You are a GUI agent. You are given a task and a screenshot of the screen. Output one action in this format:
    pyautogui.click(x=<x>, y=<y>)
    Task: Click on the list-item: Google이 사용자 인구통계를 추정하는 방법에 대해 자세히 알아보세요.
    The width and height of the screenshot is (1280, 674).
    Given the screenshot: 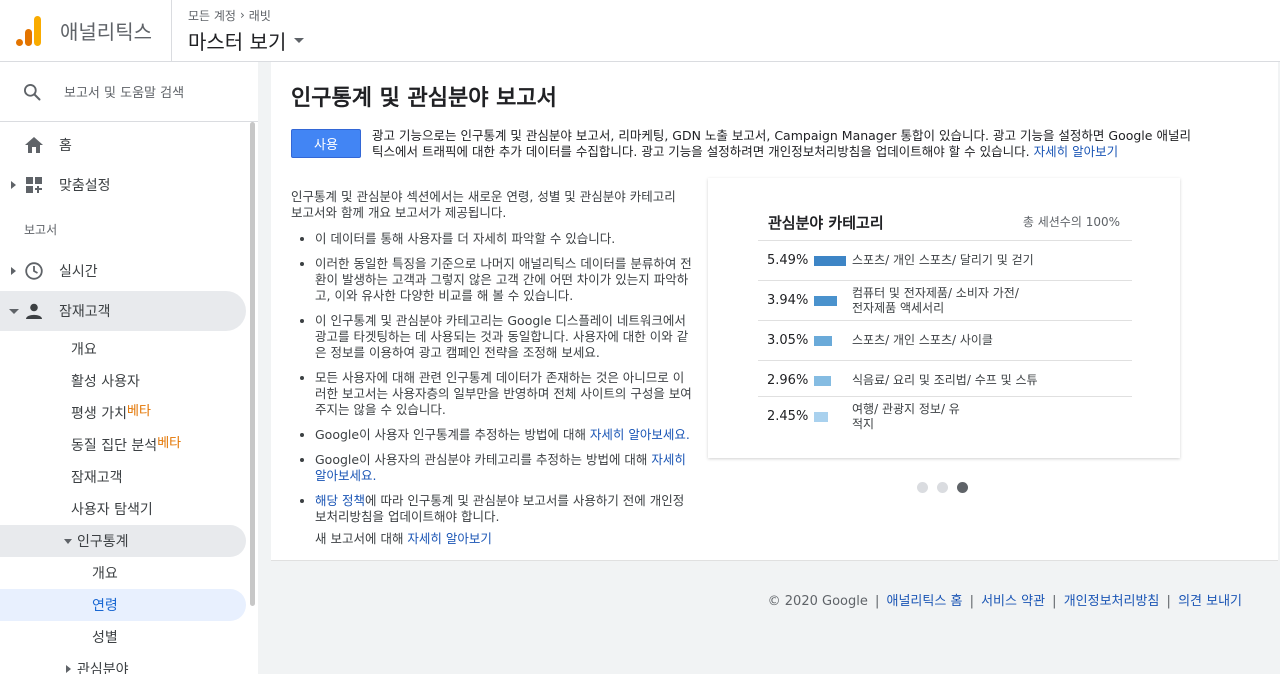 What is the action you would take?
    pyautogui.click(x=496, y=435)
    